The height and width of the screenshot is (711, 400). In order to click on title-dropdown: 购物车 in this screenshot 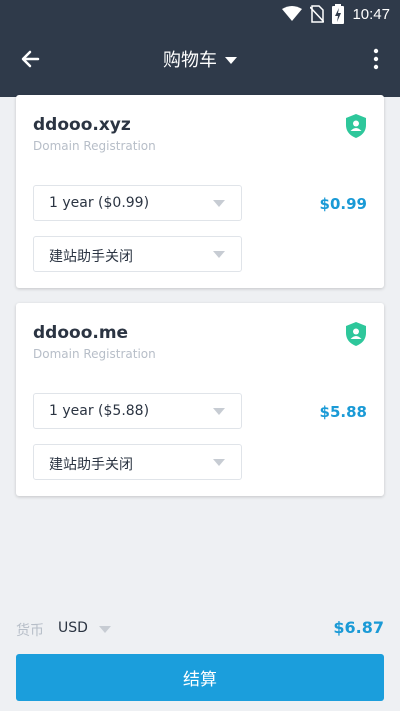, I will do `click(200, 59)`.